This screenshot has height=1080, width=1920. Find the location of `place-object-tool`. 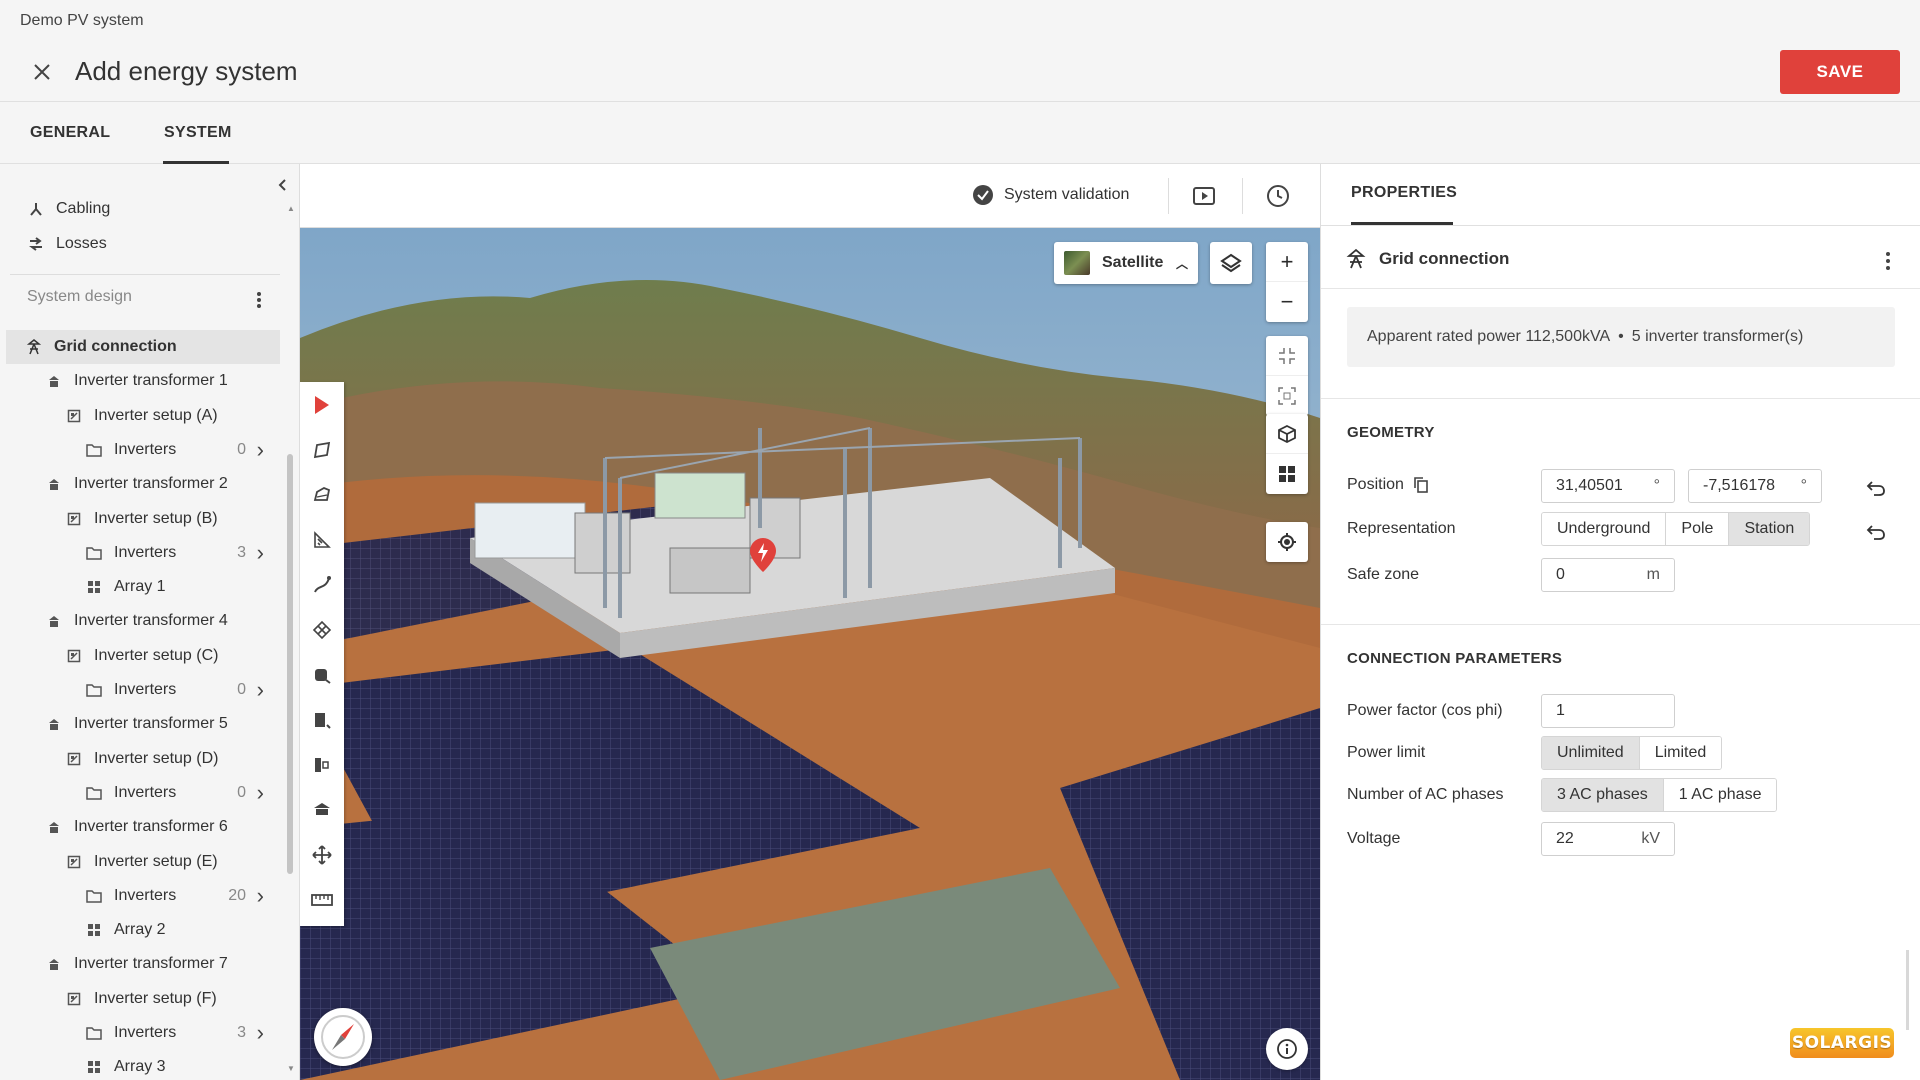

place-object-tool is located at coordinates (322, 674).